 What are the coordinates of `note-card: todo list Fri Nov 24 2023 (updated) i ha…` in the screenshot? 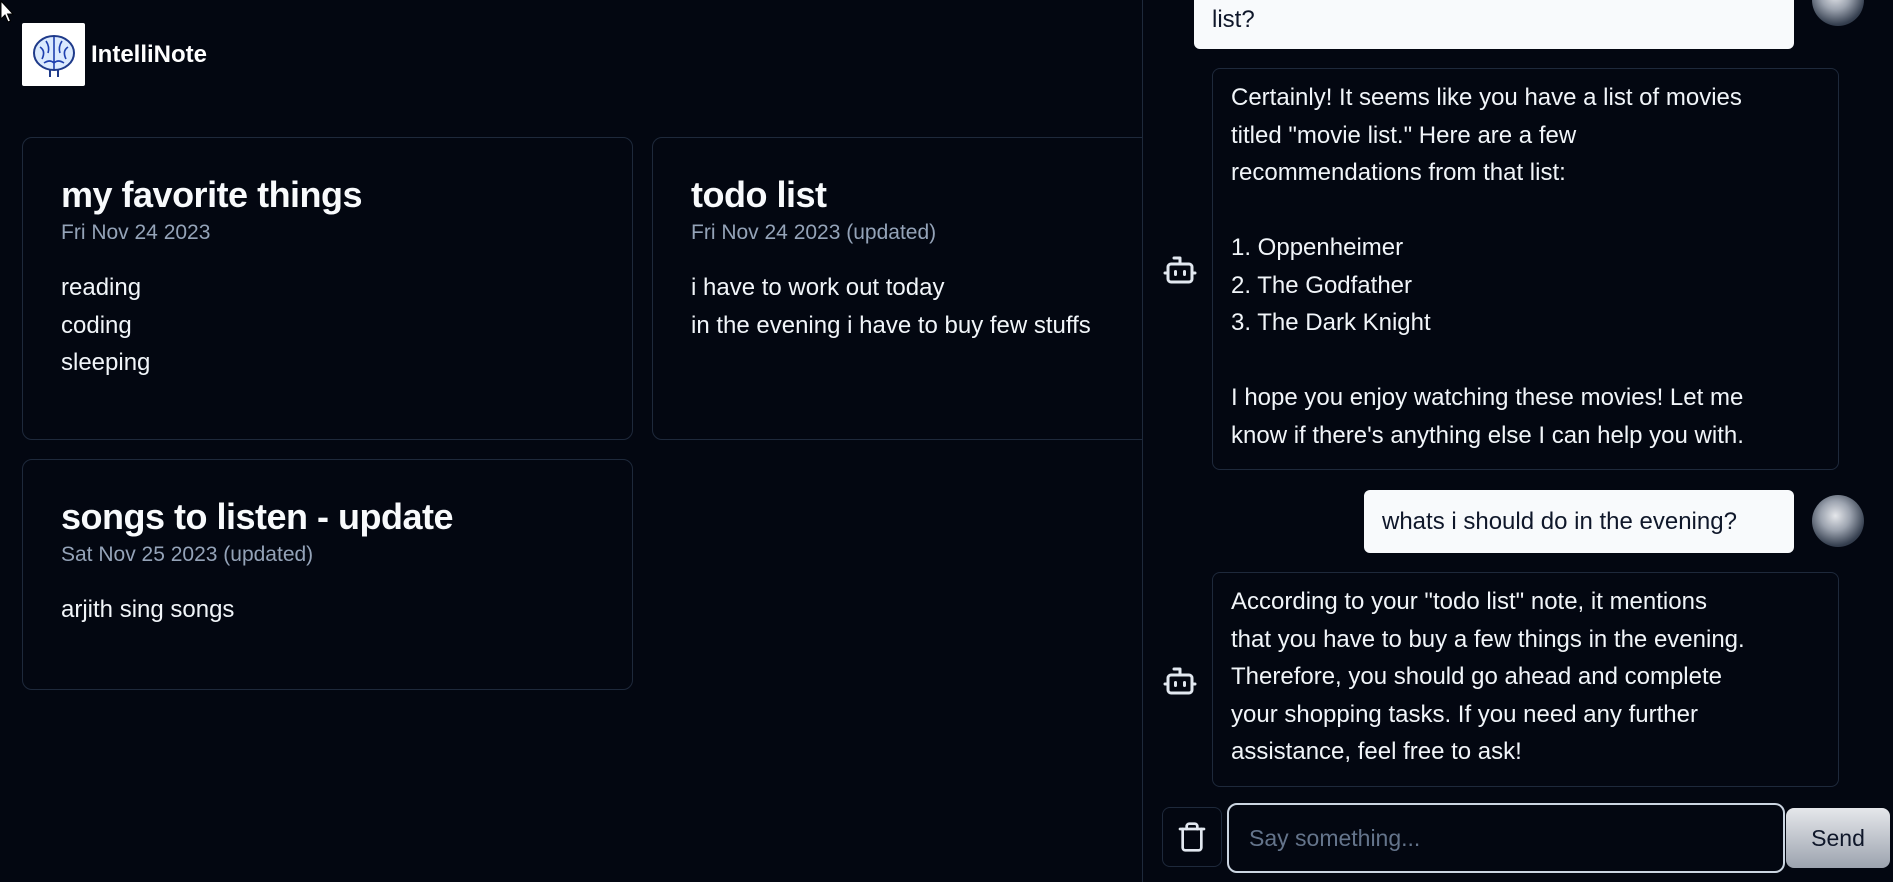 It's located at (922, 288).